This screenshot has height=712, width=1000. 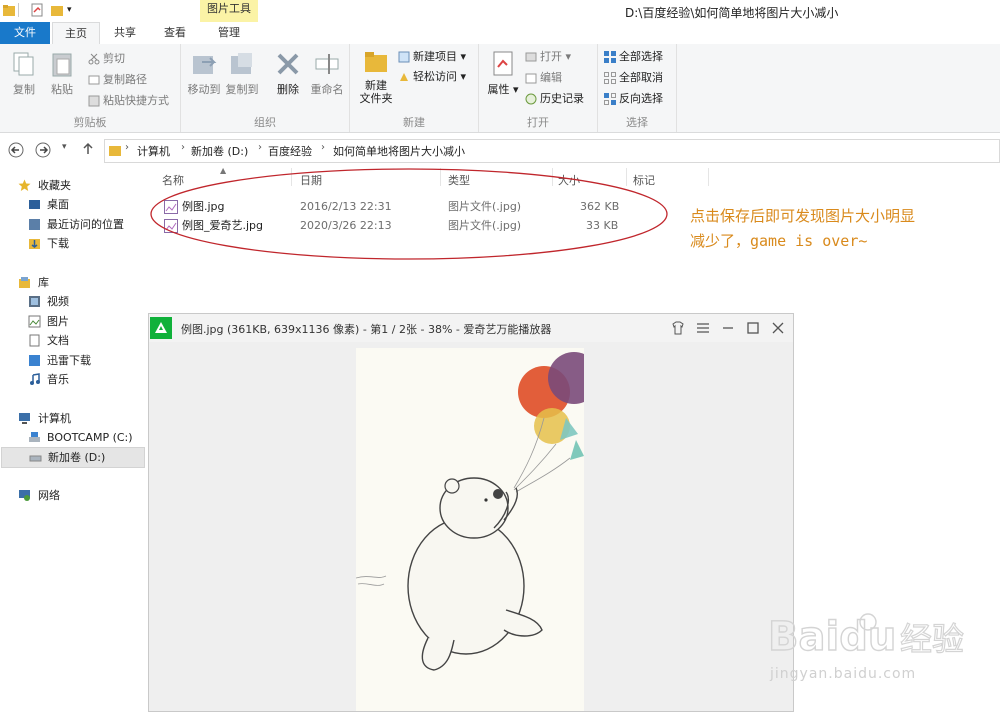 I want to click on breadcrumb-drive-d: 新加卷 (D:), so click(x=219, y=151).